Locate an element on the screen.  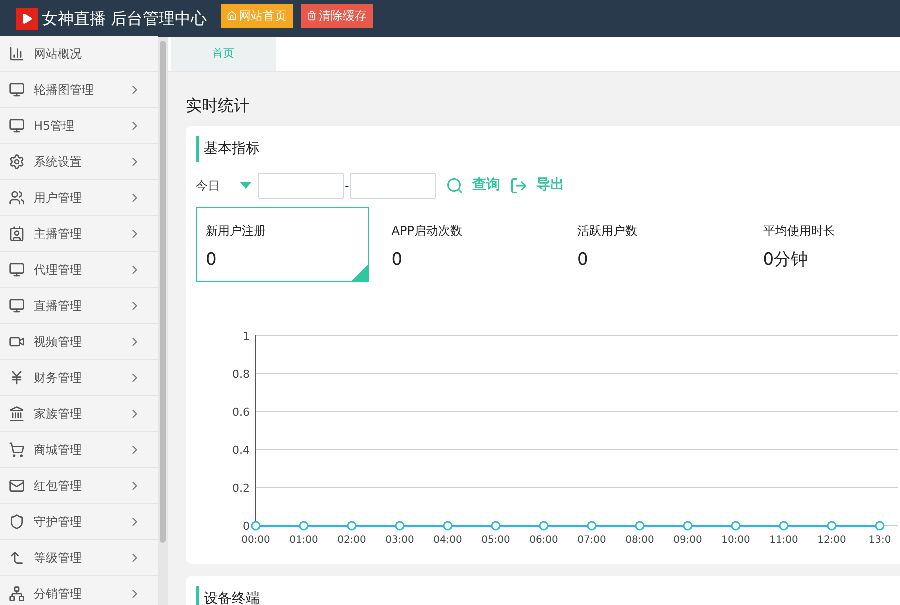
dropdown-caret-icon is located at coordinates (246, 186).